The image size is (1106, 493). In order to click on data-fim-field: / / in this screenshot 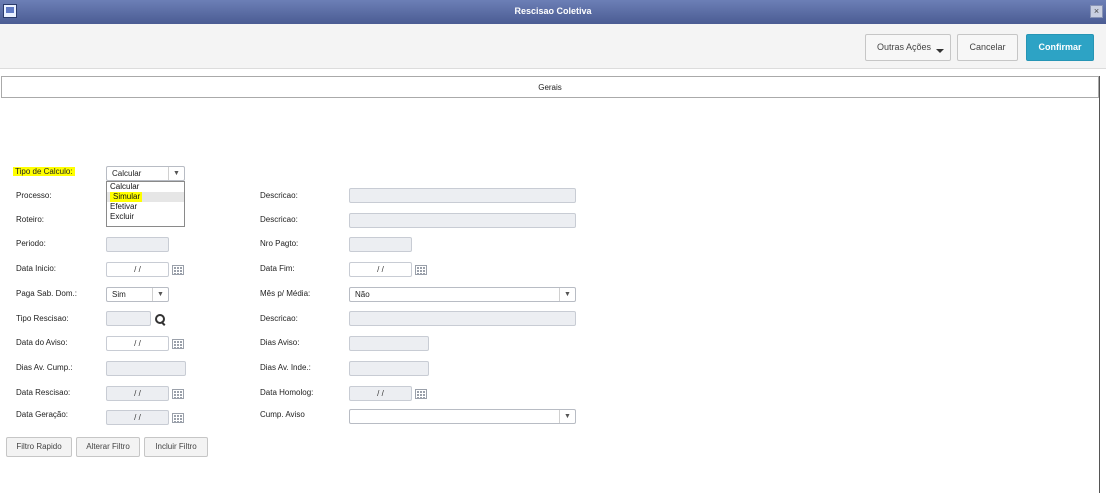, I will do `click(380, 269)`.